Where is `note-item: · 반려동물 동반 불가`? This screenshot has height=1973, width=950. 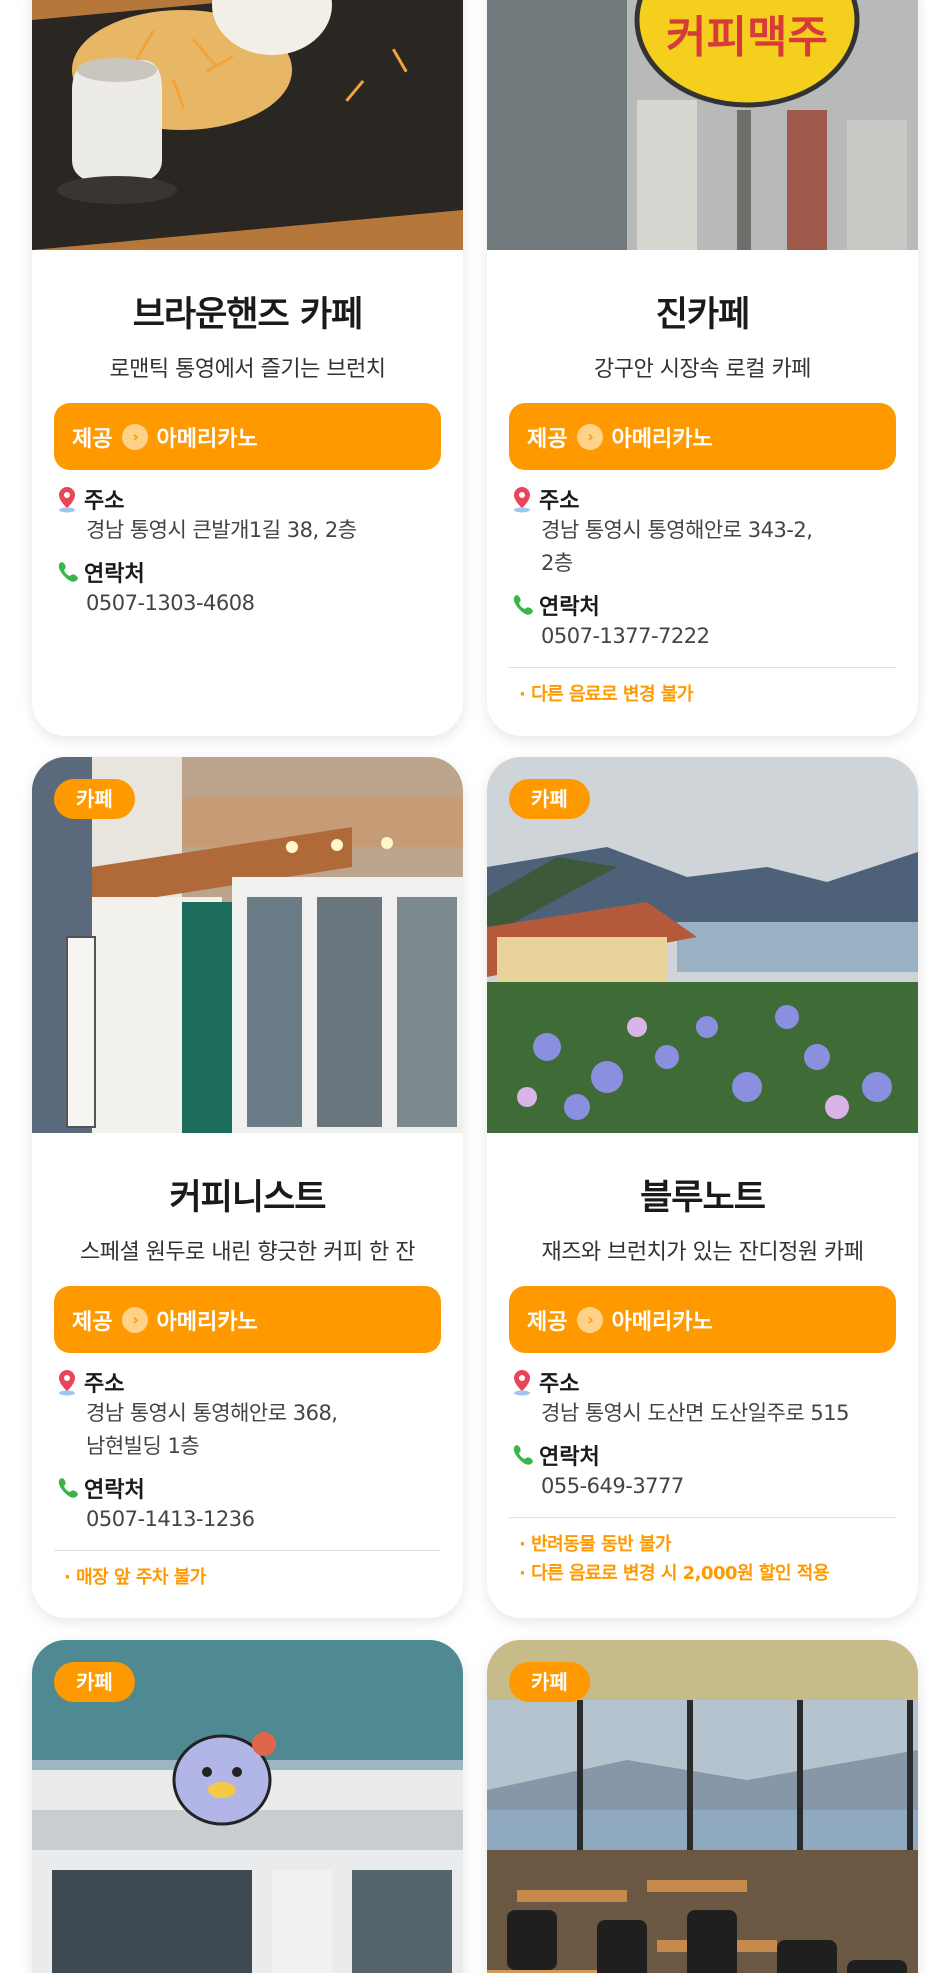 note-item: · 반려동물 동반 불가 is located at coordinates (595, 1544).